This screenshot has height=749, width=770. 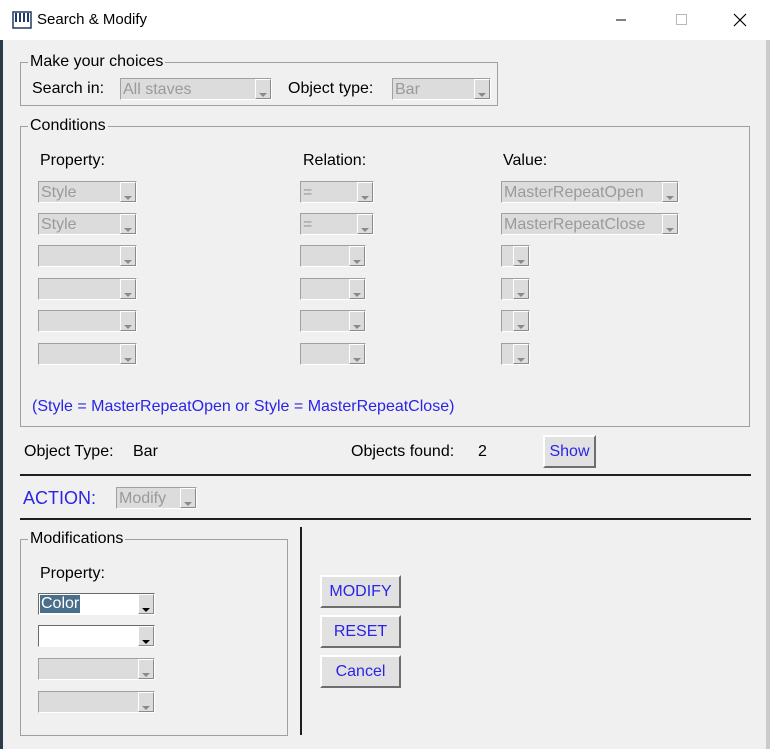 What do you see at coordinates (525, 160) in the screenshot?
I see `condition-value-header: Value:` at bounding box center [525, 160].